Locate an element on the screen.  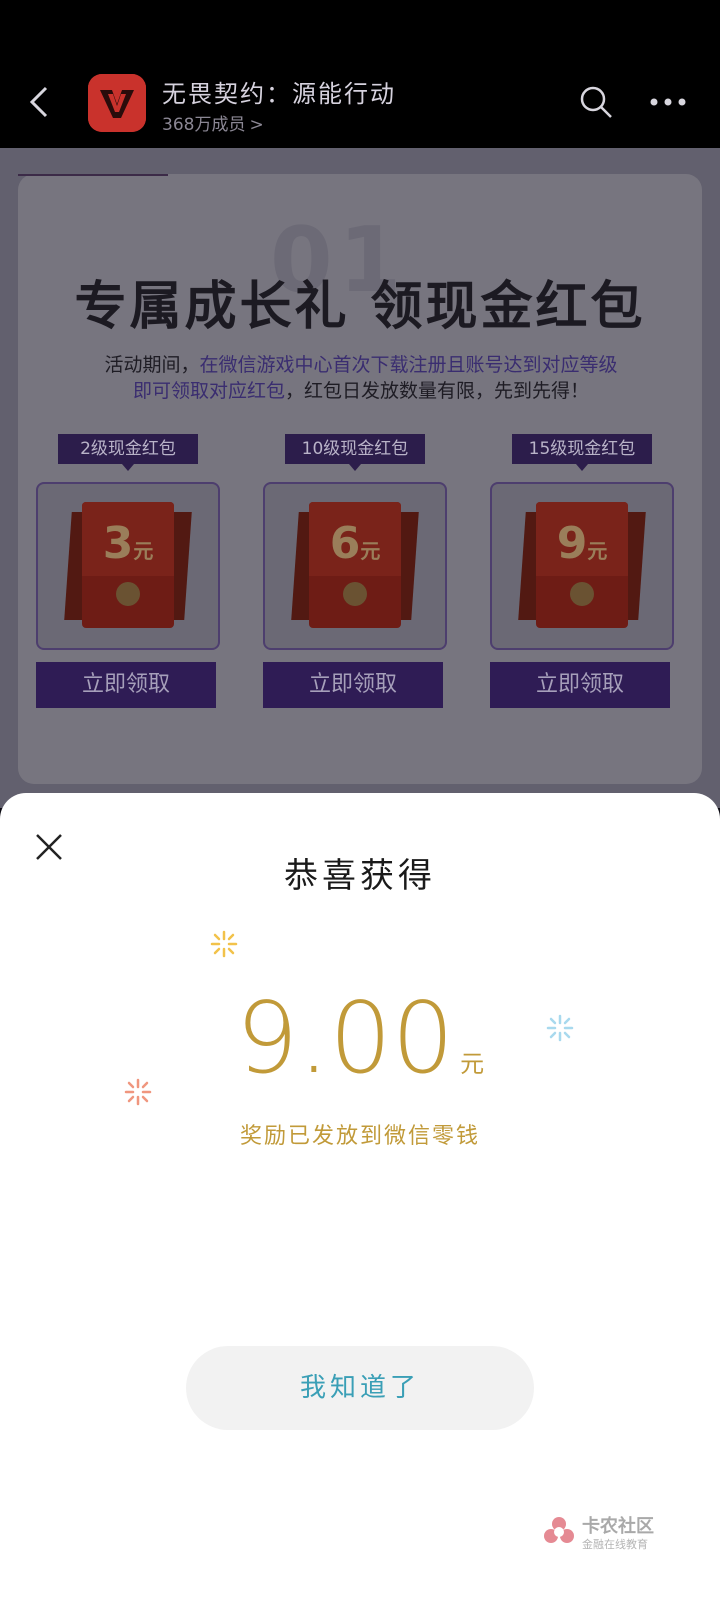
watermark-name: 卡农社区 is located at coordinates (618, 1526).